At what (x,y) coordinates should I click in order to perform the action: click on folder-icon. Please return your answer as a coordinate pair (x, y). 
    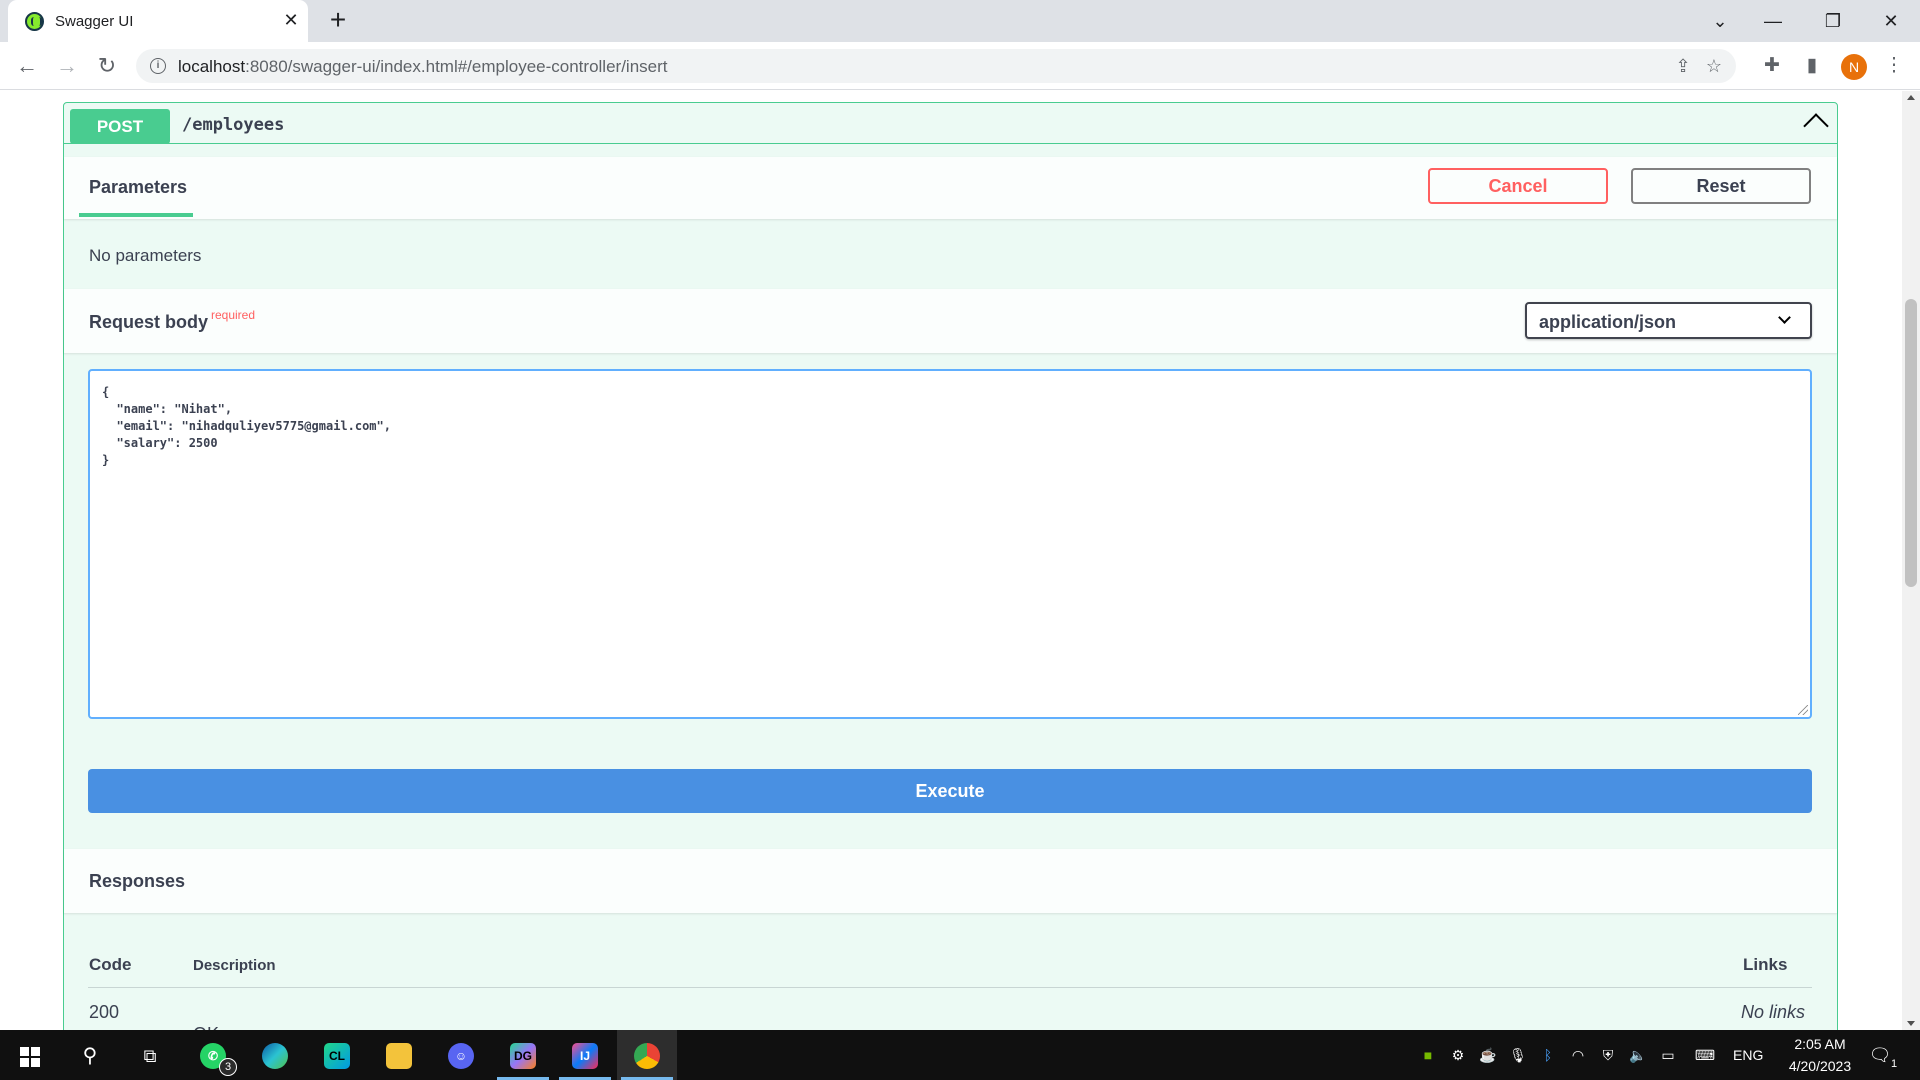
    Looking at the image, I should click on (399, 1056).